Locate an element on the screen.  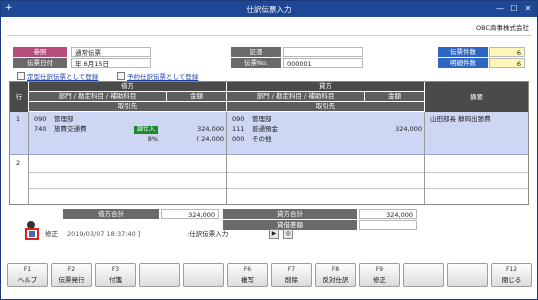
debit-amount: 324,000 is located at coordinates (197, 129).